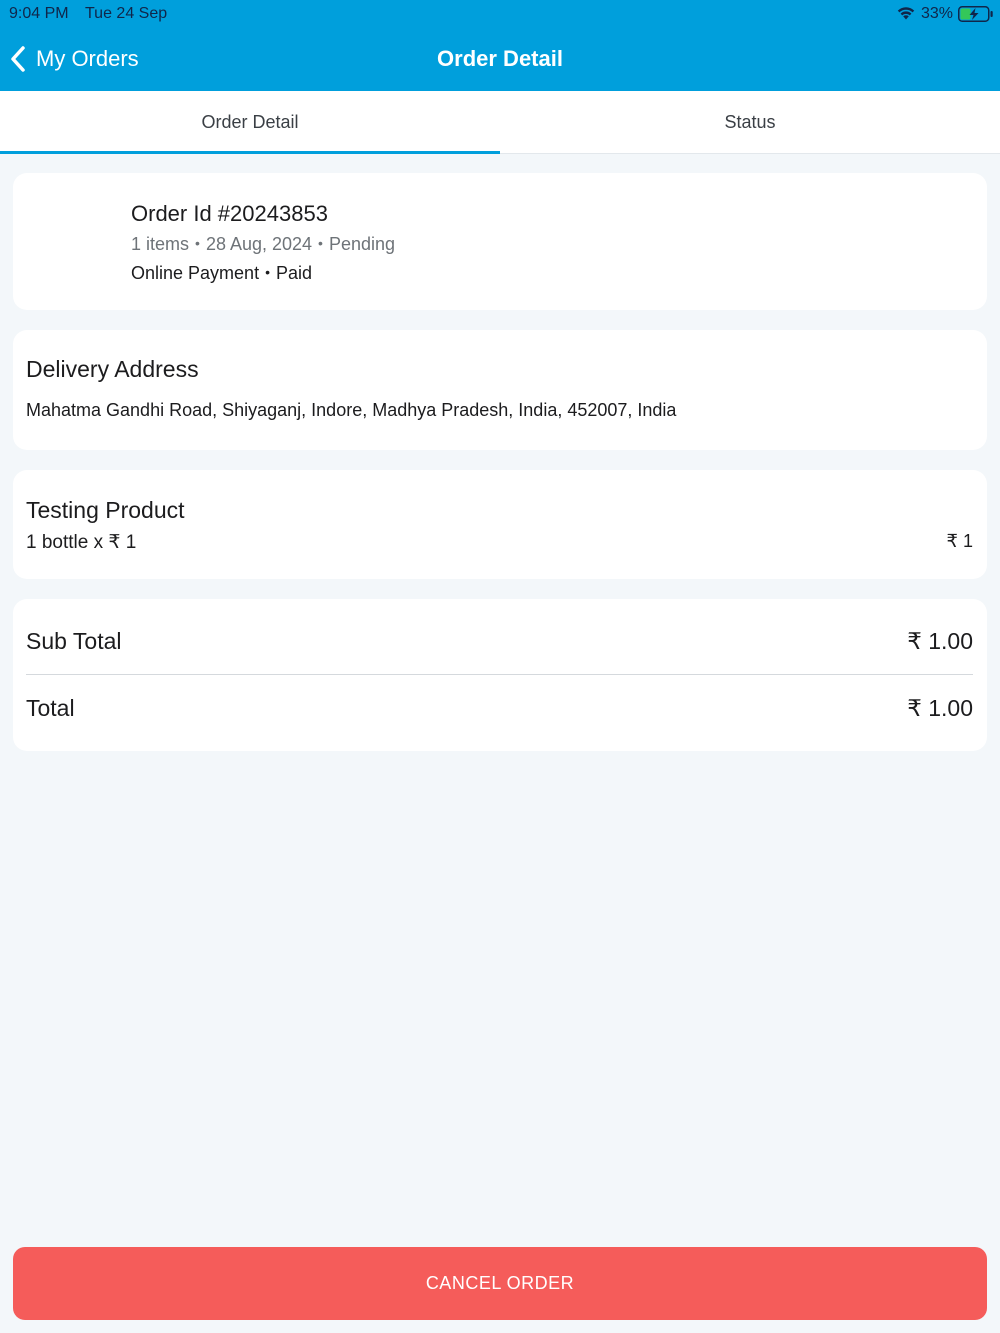 This screenshot has width=1000, height=1333. I want to click on order-item-count: 1 items, so click(160, 244).